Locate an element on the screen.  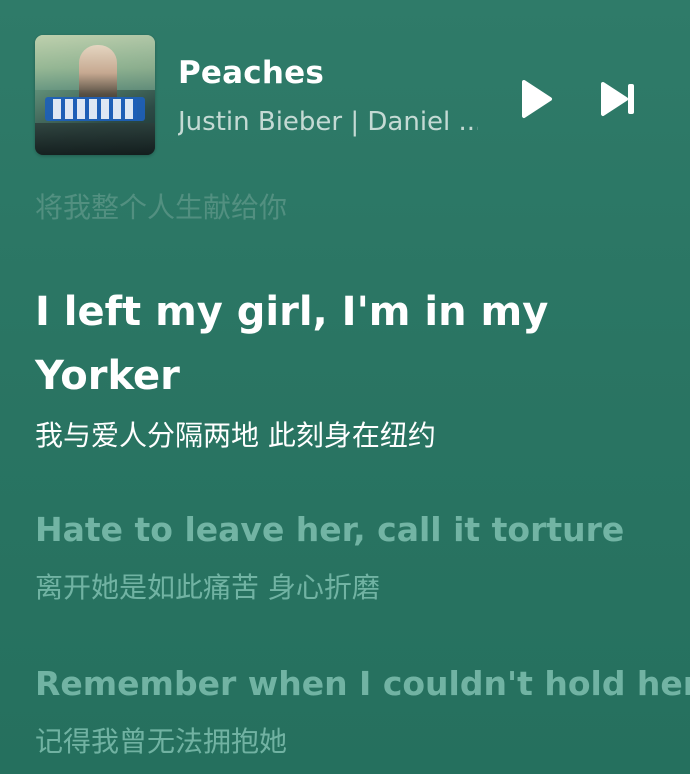
lyric-line: Hate to leave her, call it torture is located at coordinates (329, 529).